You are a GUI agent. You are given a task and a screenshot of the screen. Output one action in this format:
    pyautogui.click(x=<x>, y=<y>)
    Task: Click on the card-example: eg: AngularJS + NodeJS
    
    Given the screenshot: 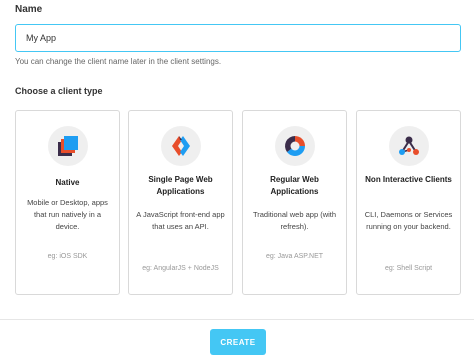 What is the action you would take?
    pyautogui.click(x=180, y=268)
    